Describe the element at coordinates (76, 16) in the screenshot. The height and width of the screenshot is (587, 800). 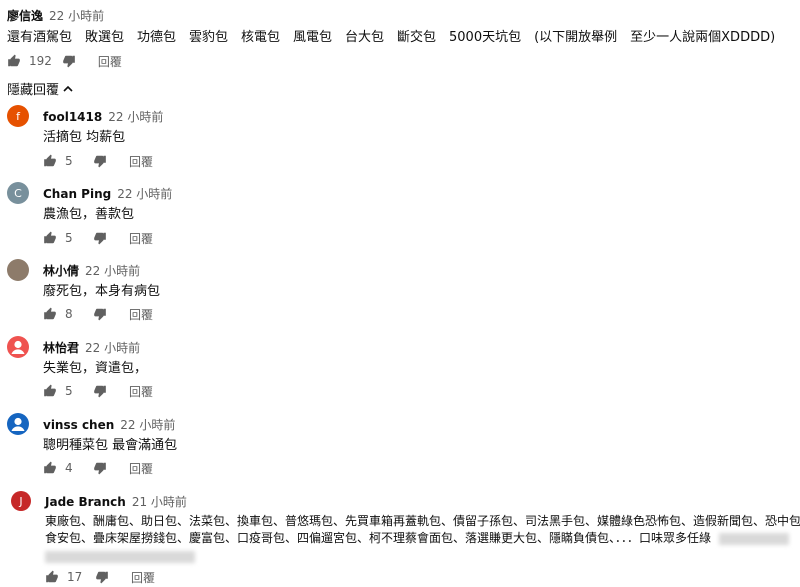
I see `comment-time: 22 小時前` at that location.